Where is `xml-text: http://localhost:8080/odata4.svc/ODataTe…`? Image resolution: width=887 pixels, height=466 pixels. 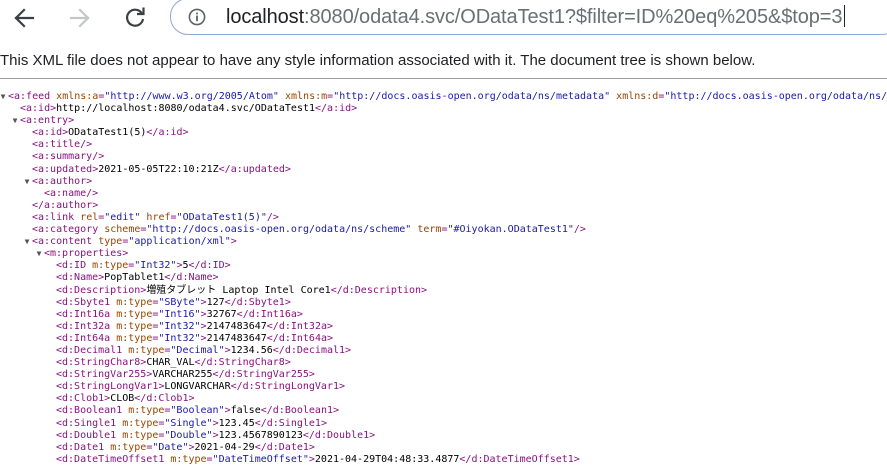 xml-text: http://localhost:8080/odata4.svc/ODataTe… is located at coordinates (186, 109).